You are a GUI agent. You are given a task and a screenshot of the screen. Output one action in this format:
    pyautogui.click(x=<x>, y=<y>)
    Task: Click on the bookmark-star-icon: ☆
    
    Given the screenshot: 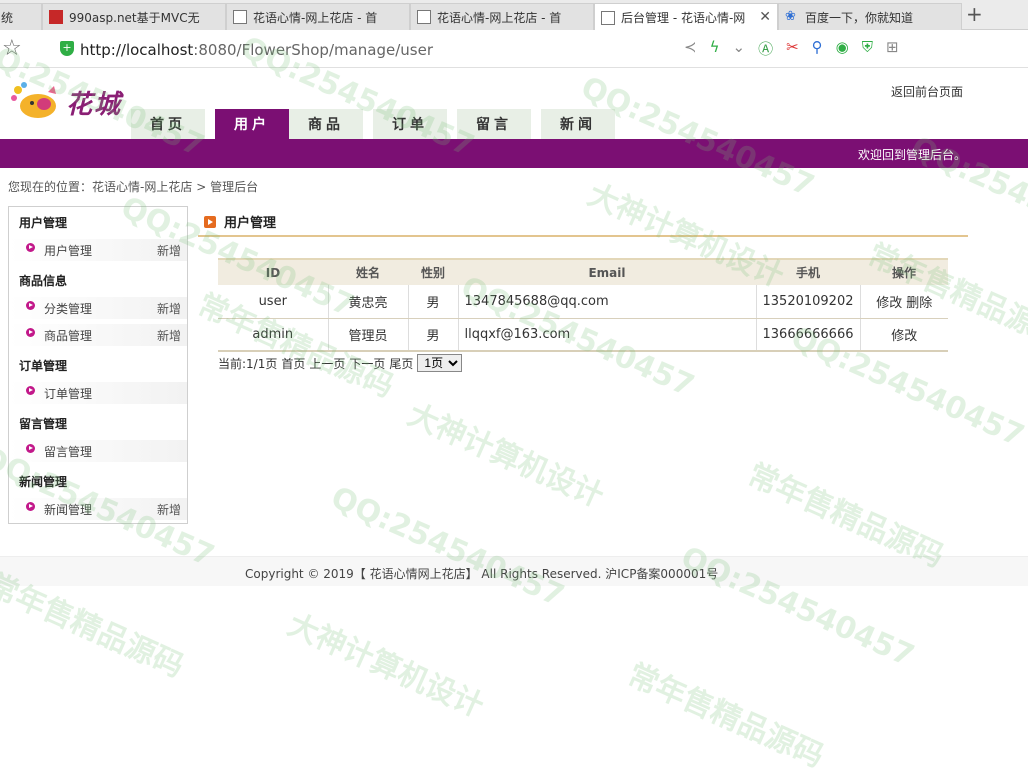 What is the action you would take?
    pyautogui.click(x=12, y=48)
    